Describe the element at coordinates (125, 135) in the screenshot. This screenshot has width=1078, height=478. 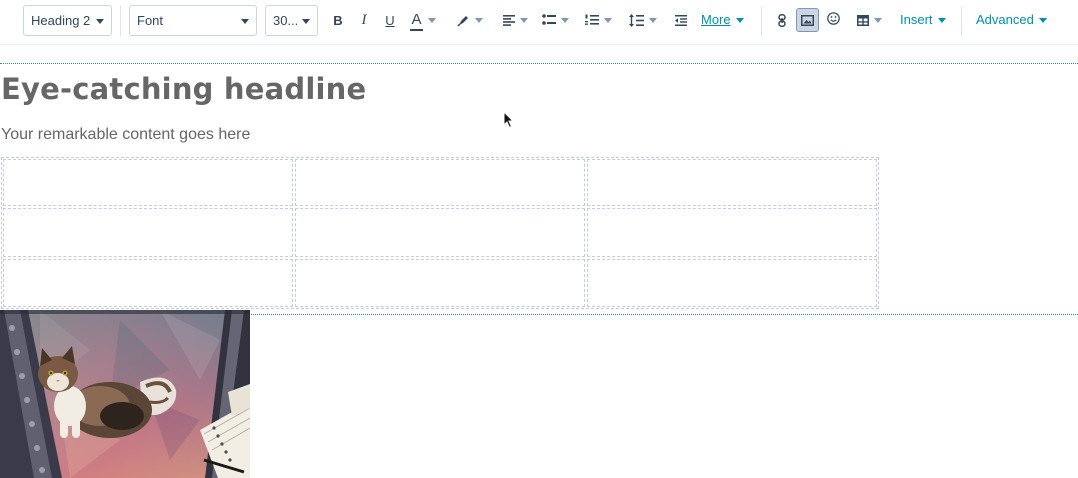
I see `body-paragraph: Your remarkable content goes here` at that location.